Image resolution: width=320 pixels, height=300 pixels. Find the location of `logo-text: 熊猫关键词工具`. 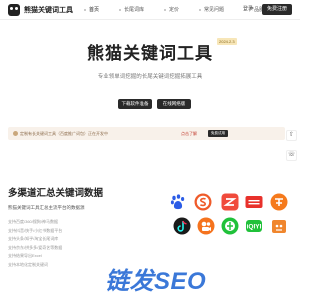

logo-text: 熊猫关键词工具 is located at coordinates (48, 10).